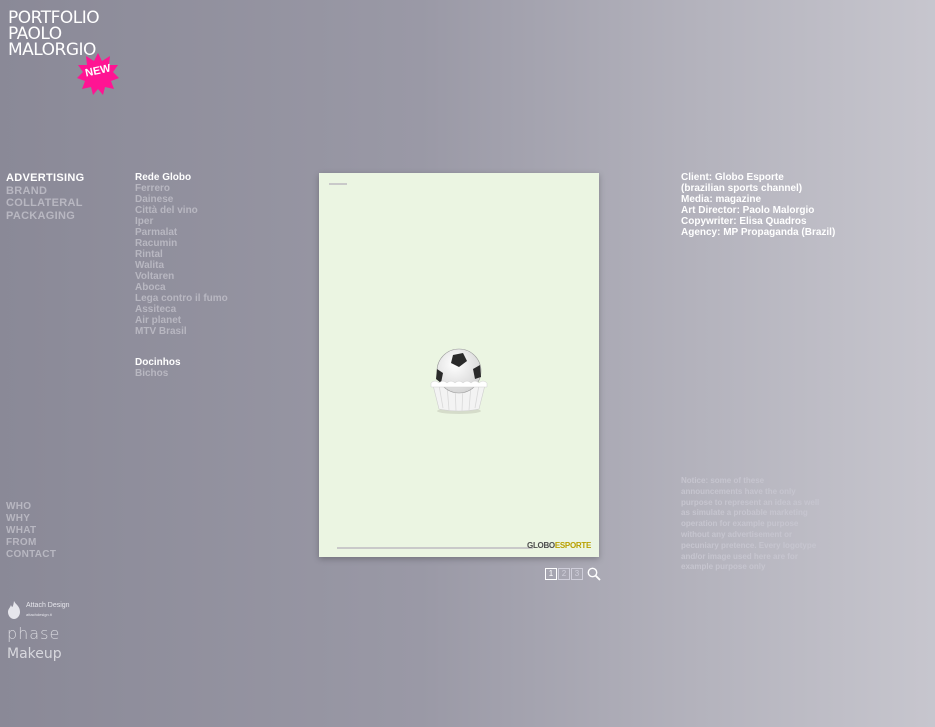 Image resolution: width=935 pixels, height=727 pixels. I want to click on project-lega-contro-il-fumo: Lega contro il fumo, so click(181, 298).